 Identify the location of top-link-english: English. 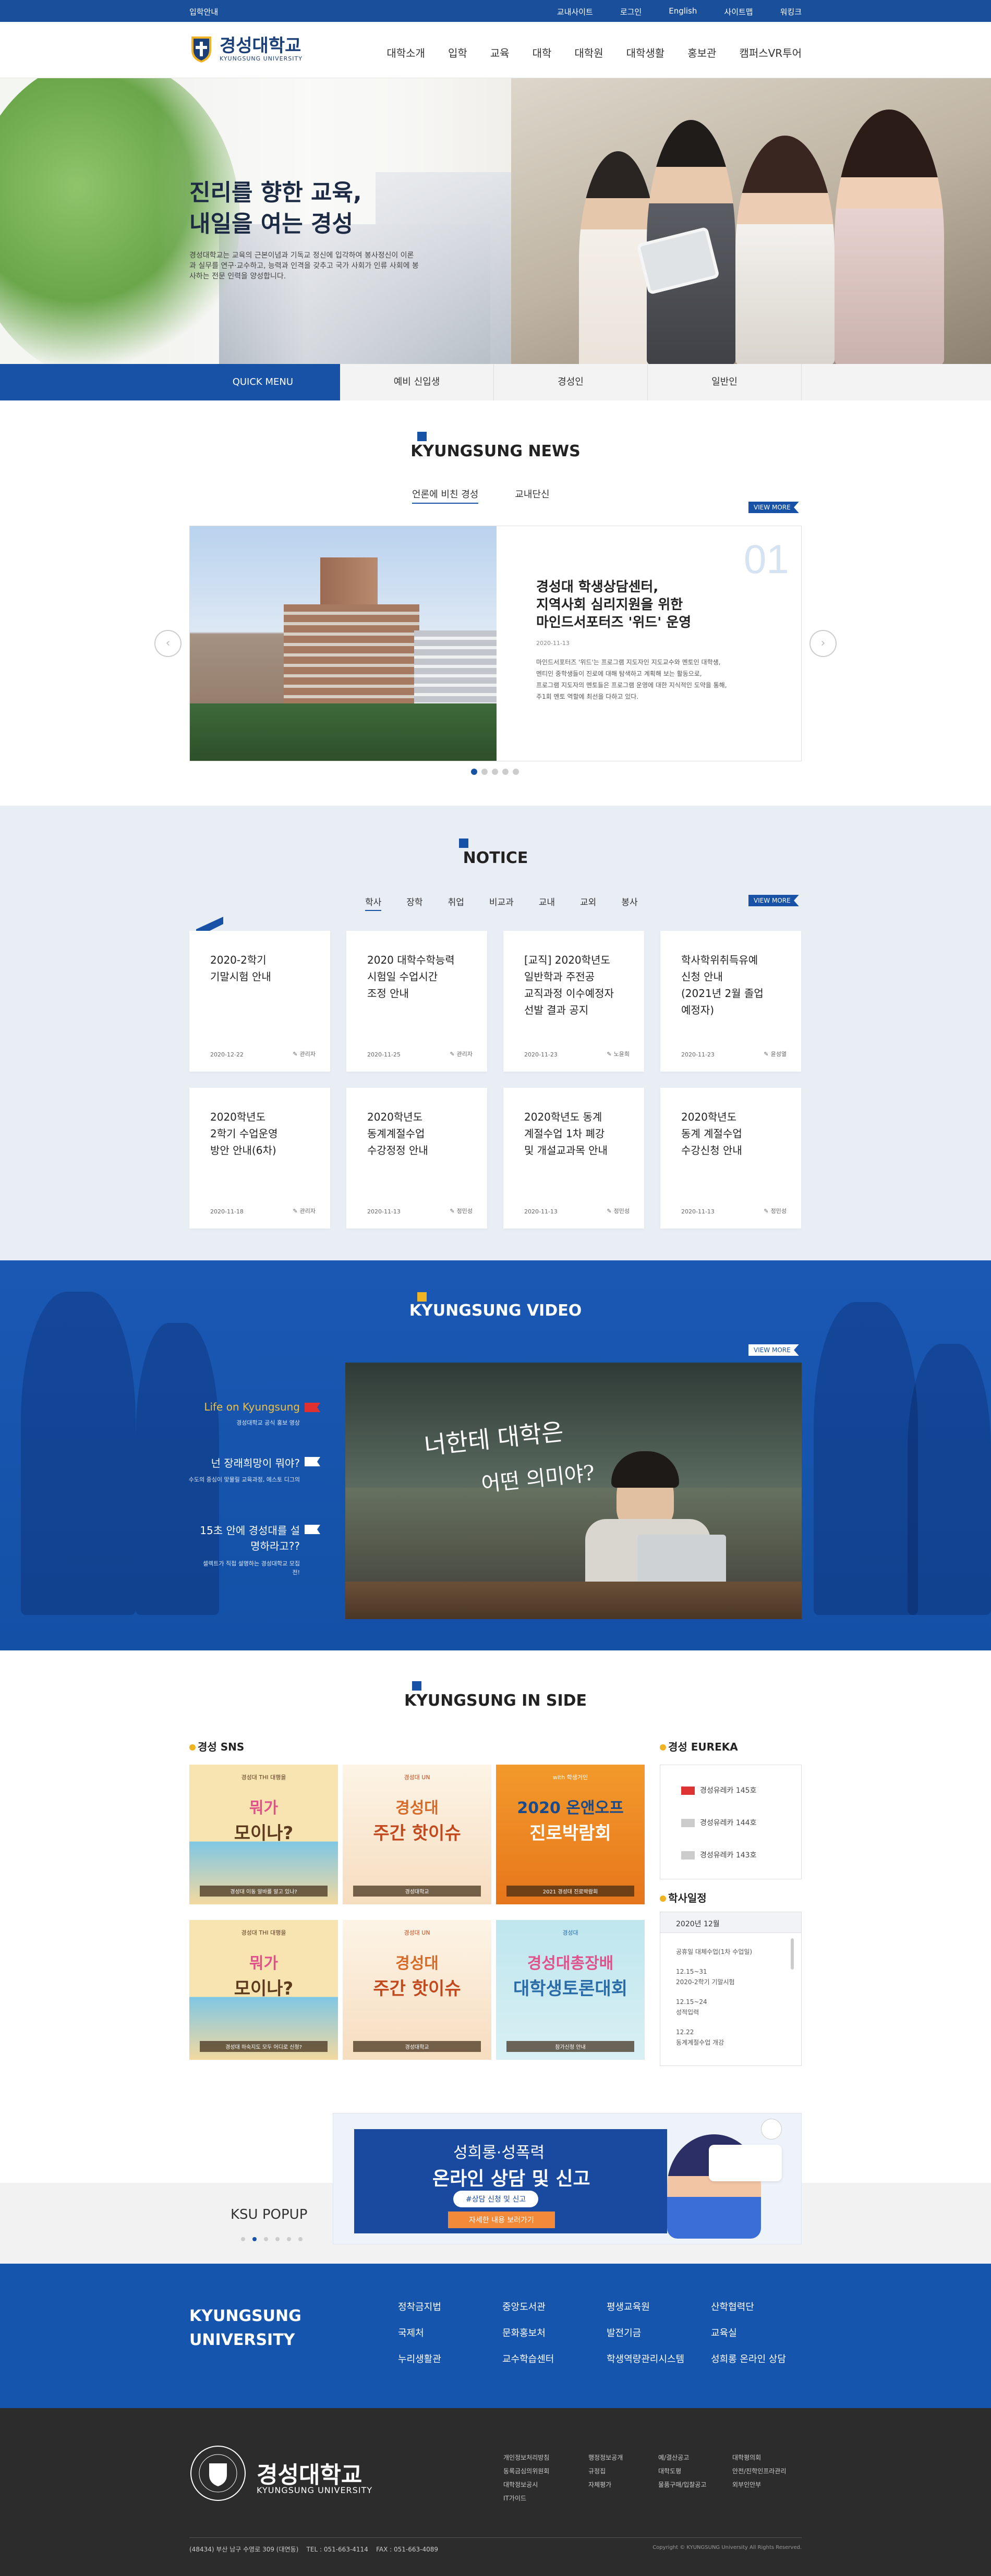
(683, 11).